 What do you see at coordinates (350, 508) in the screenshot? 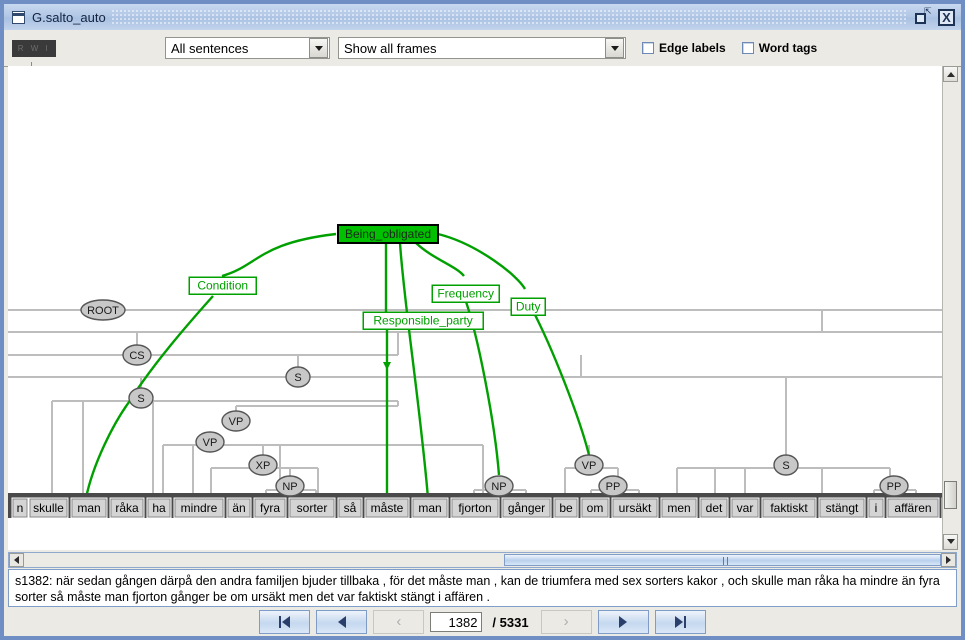
I see `svg-text: så` at bounding box center [350, 508].